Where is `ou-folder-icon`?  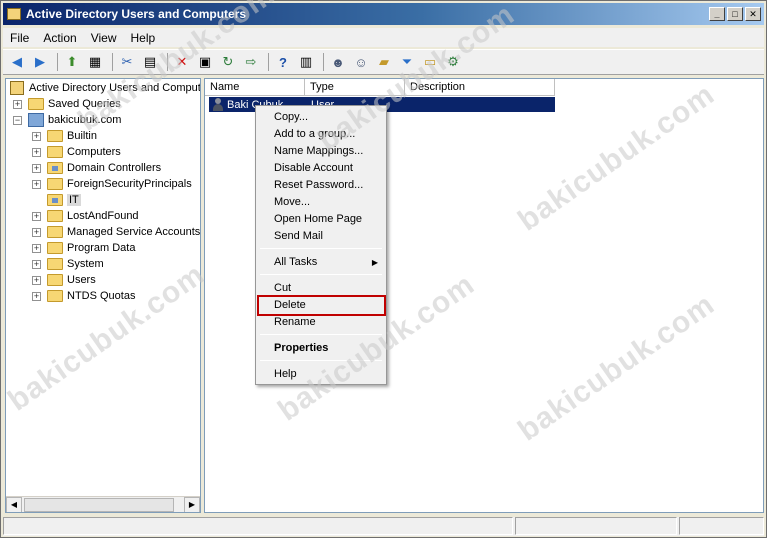
ou-folder-icon is located at coordinates (55, 200).